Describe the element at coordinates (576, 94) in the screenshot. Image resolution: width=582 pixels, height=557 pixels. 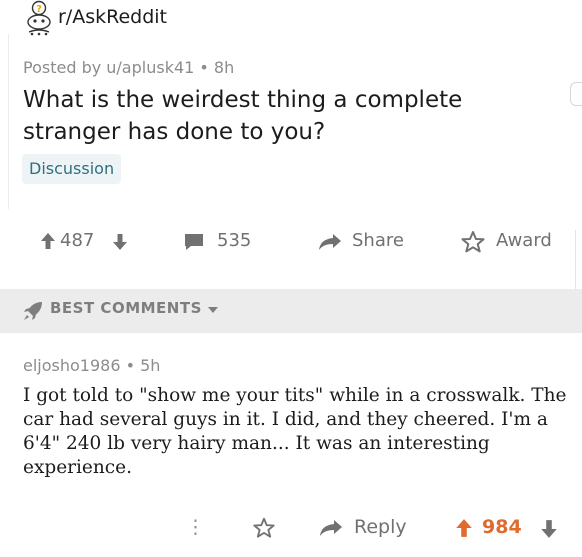
I see `scroll-edge` at that location.